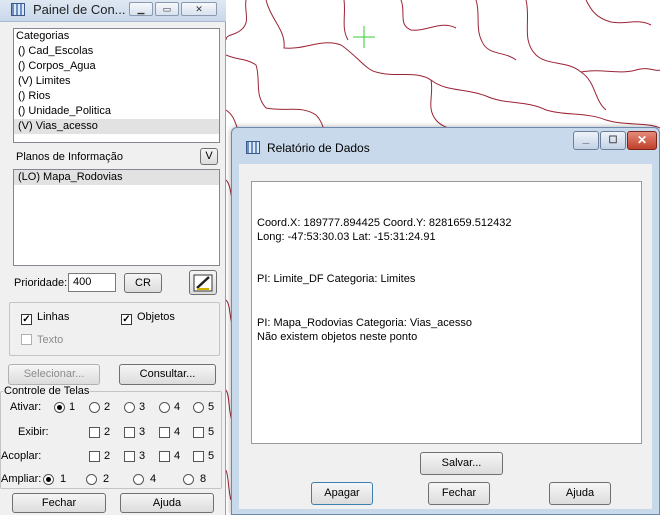 The width and height of the screenshot is (660, 515). Describe the element at coordinates (445, 146) in the screenshot. I see `dialog-titlebar: Relatório de Dados _ ☐ ✕` at that location.